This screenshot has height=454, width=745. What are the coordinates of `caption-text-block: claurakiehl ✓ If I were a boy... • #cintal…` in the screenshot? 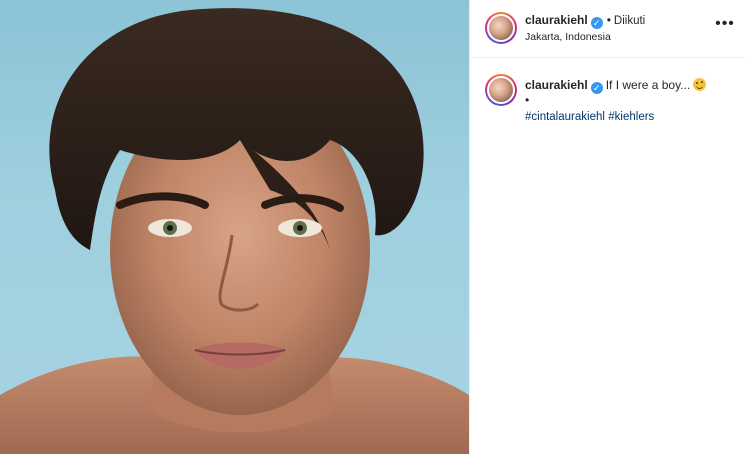 It's located at (627, 101).